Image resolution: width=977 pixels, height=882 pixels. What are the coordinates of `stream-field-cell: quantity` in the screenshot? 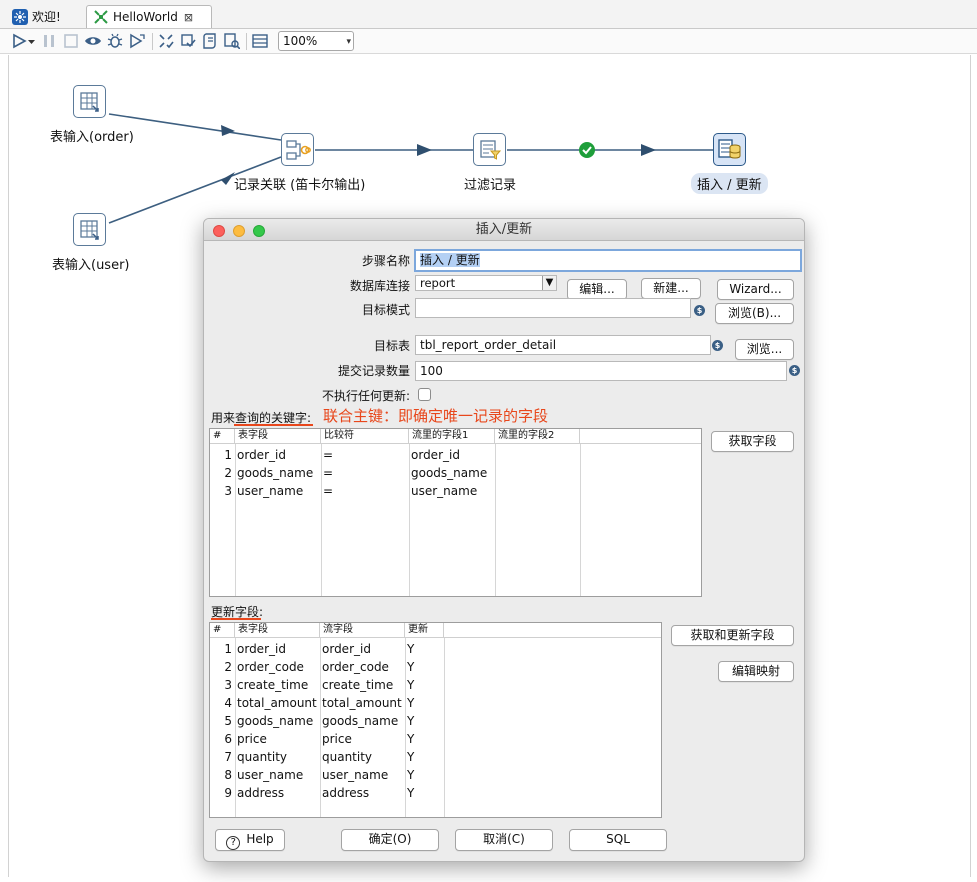 It's located at (347, 757).